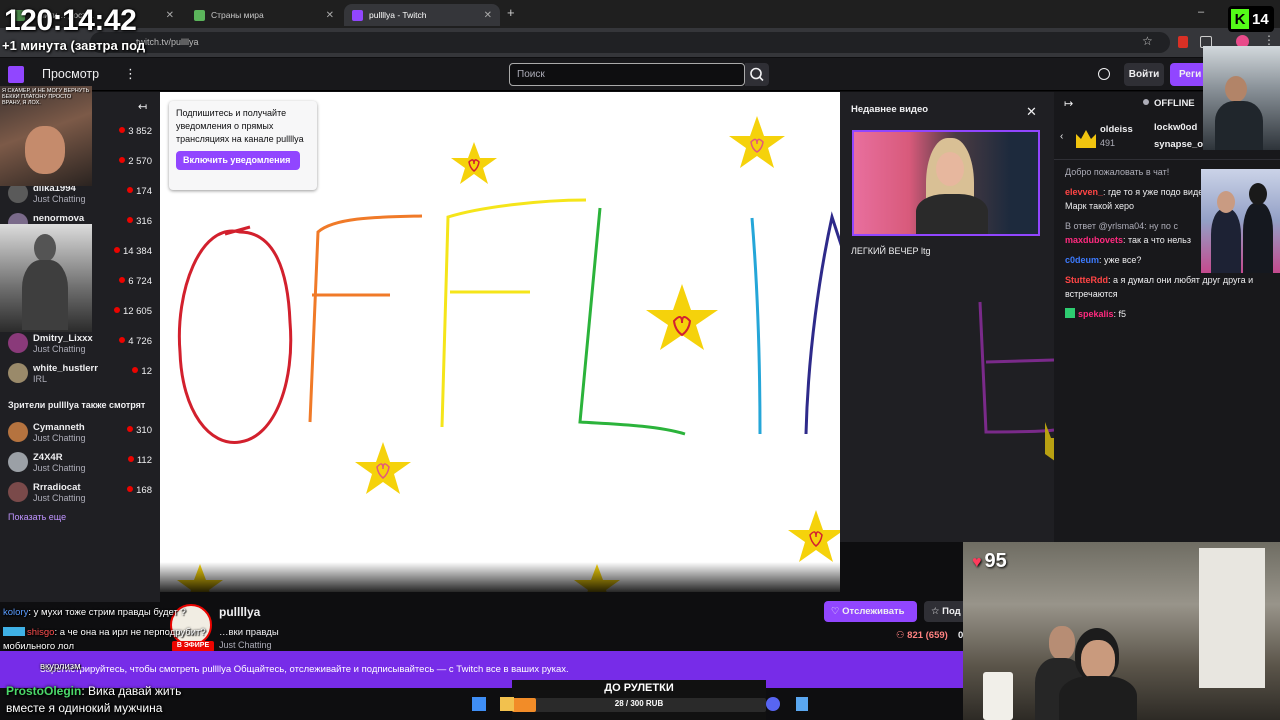 The height and width of the screenshot is (720, 1280). What do you see at coordinates (822, 323) in the screenshot?
I see `offline-letter-n` at bounding box center [822, 323].